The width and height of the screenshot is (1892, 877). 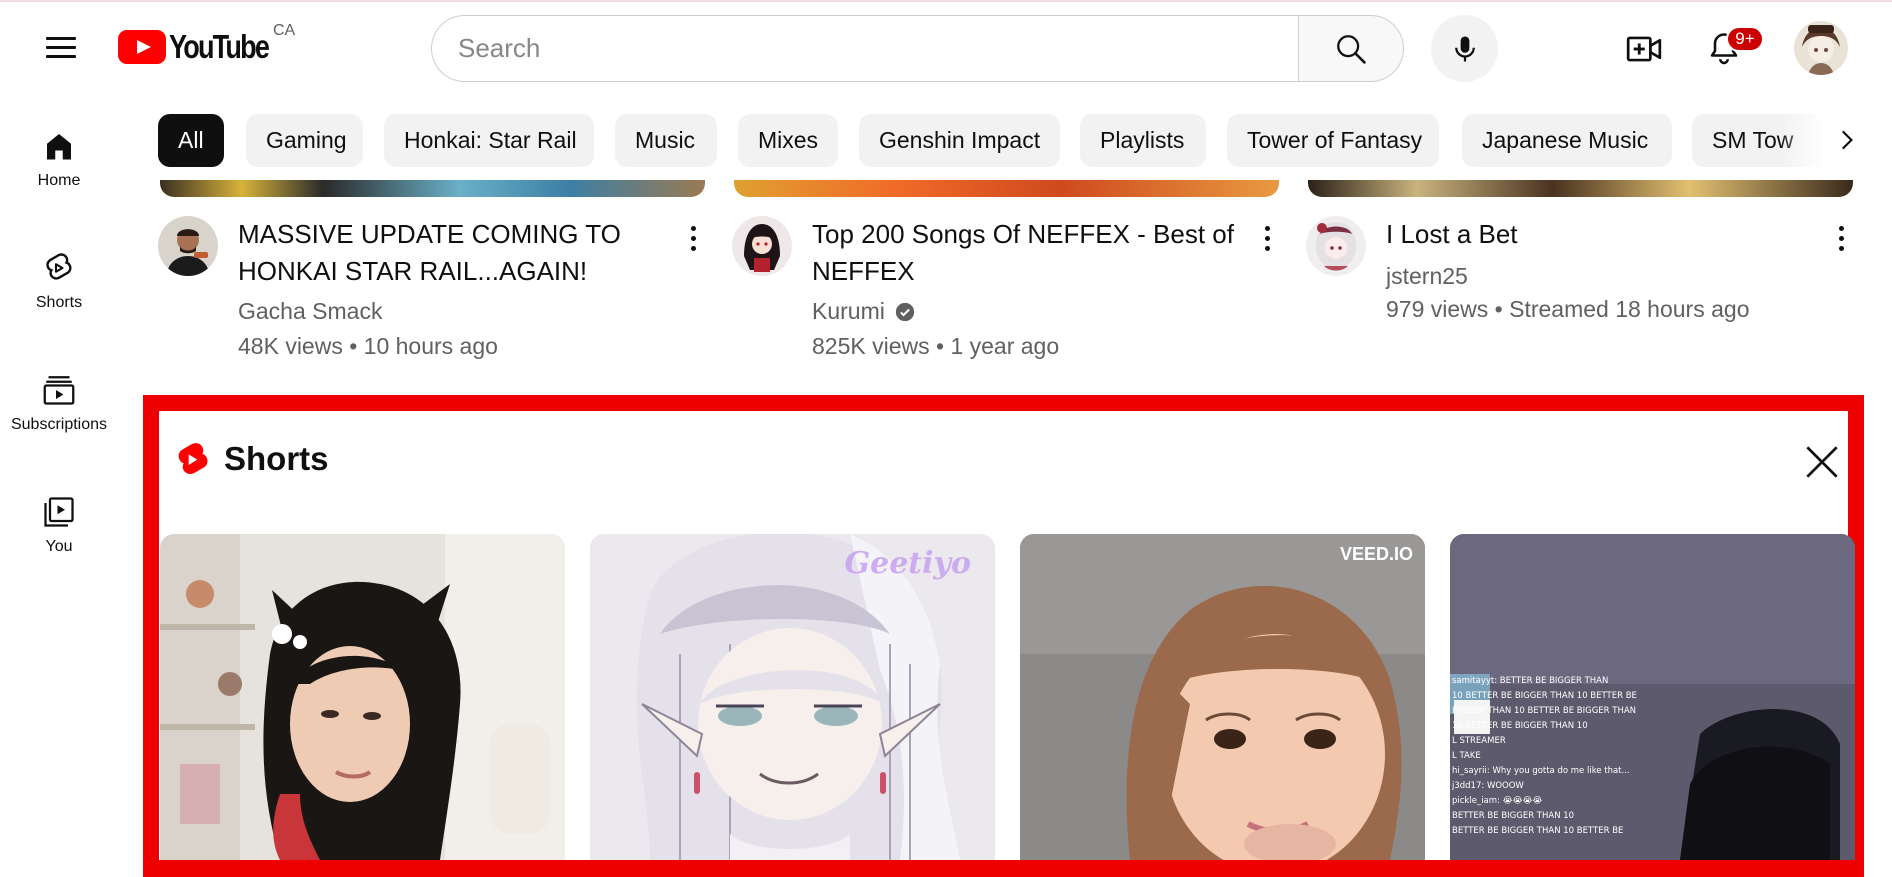 I want to click on video-title: I Lost a Bet, so click(x=1606, y=234).